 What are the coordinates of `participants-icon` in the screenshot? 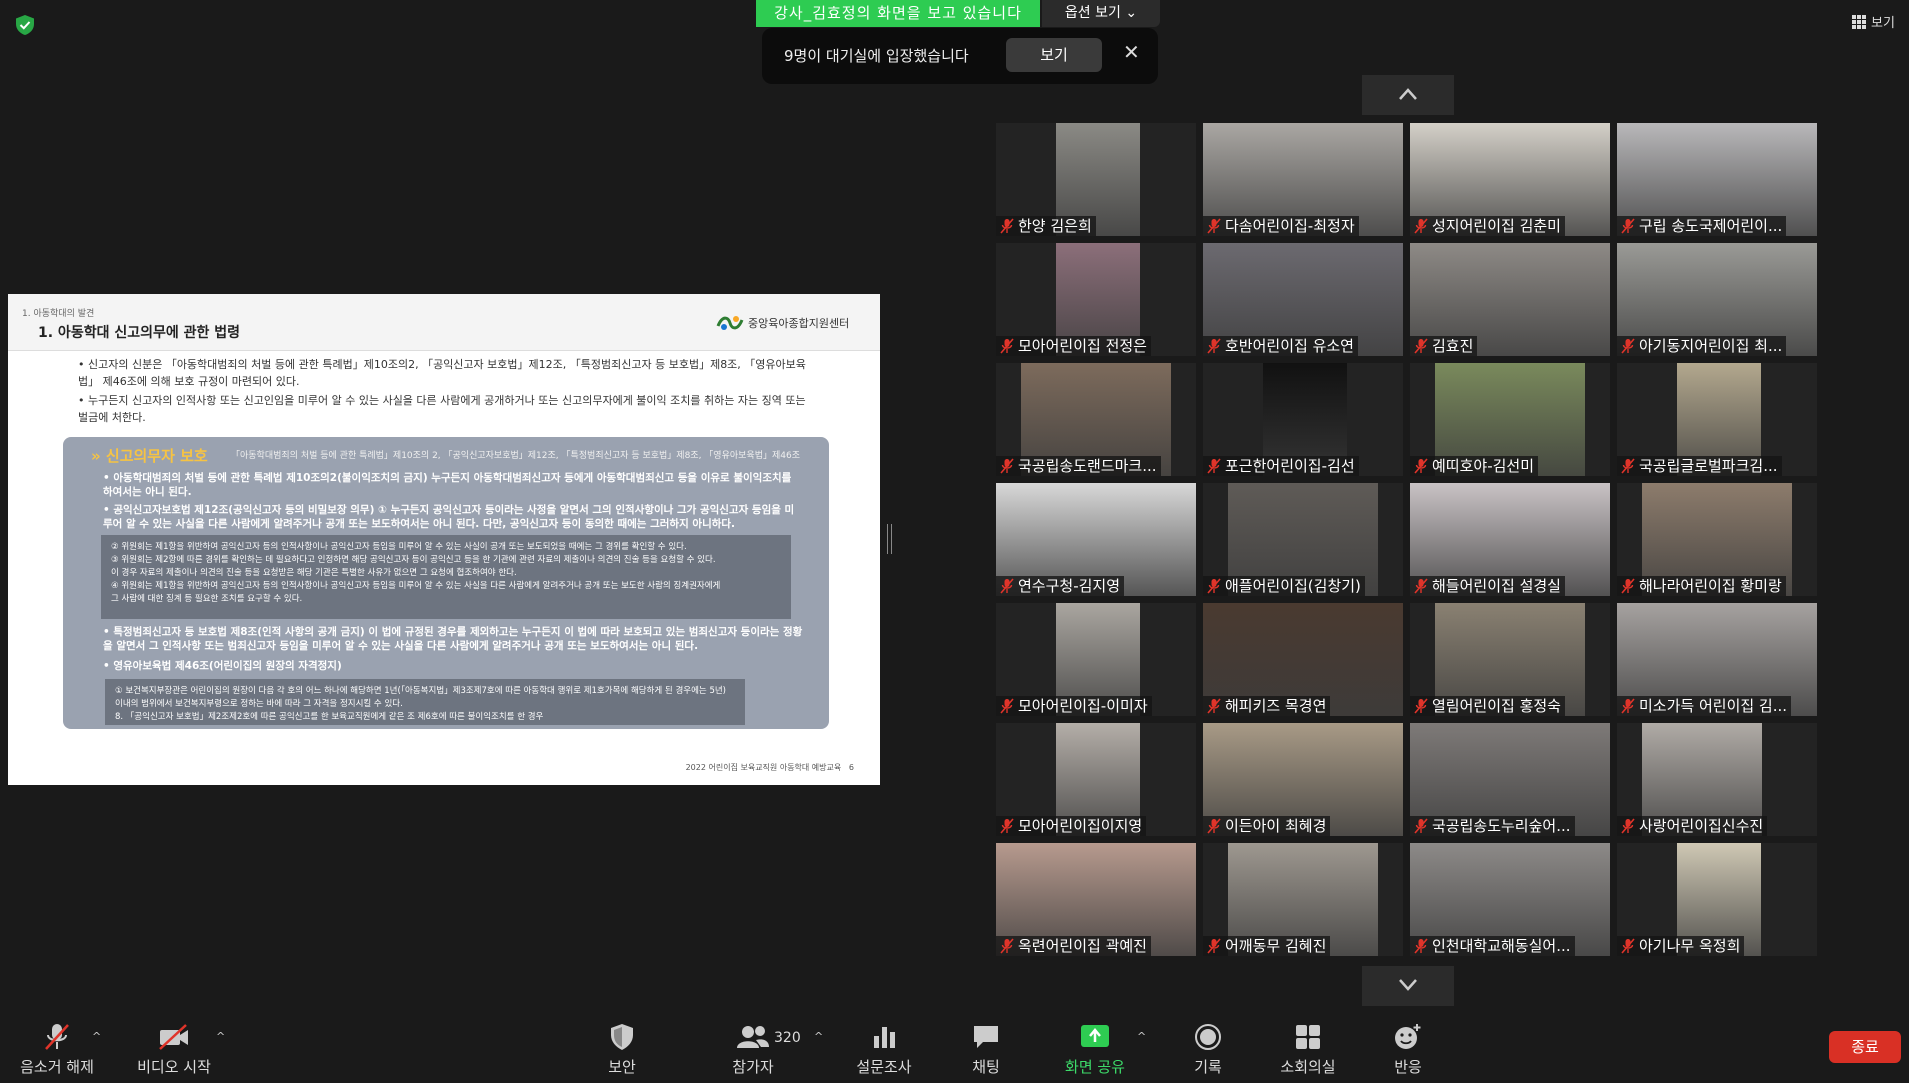 It's located at (753, 1037).